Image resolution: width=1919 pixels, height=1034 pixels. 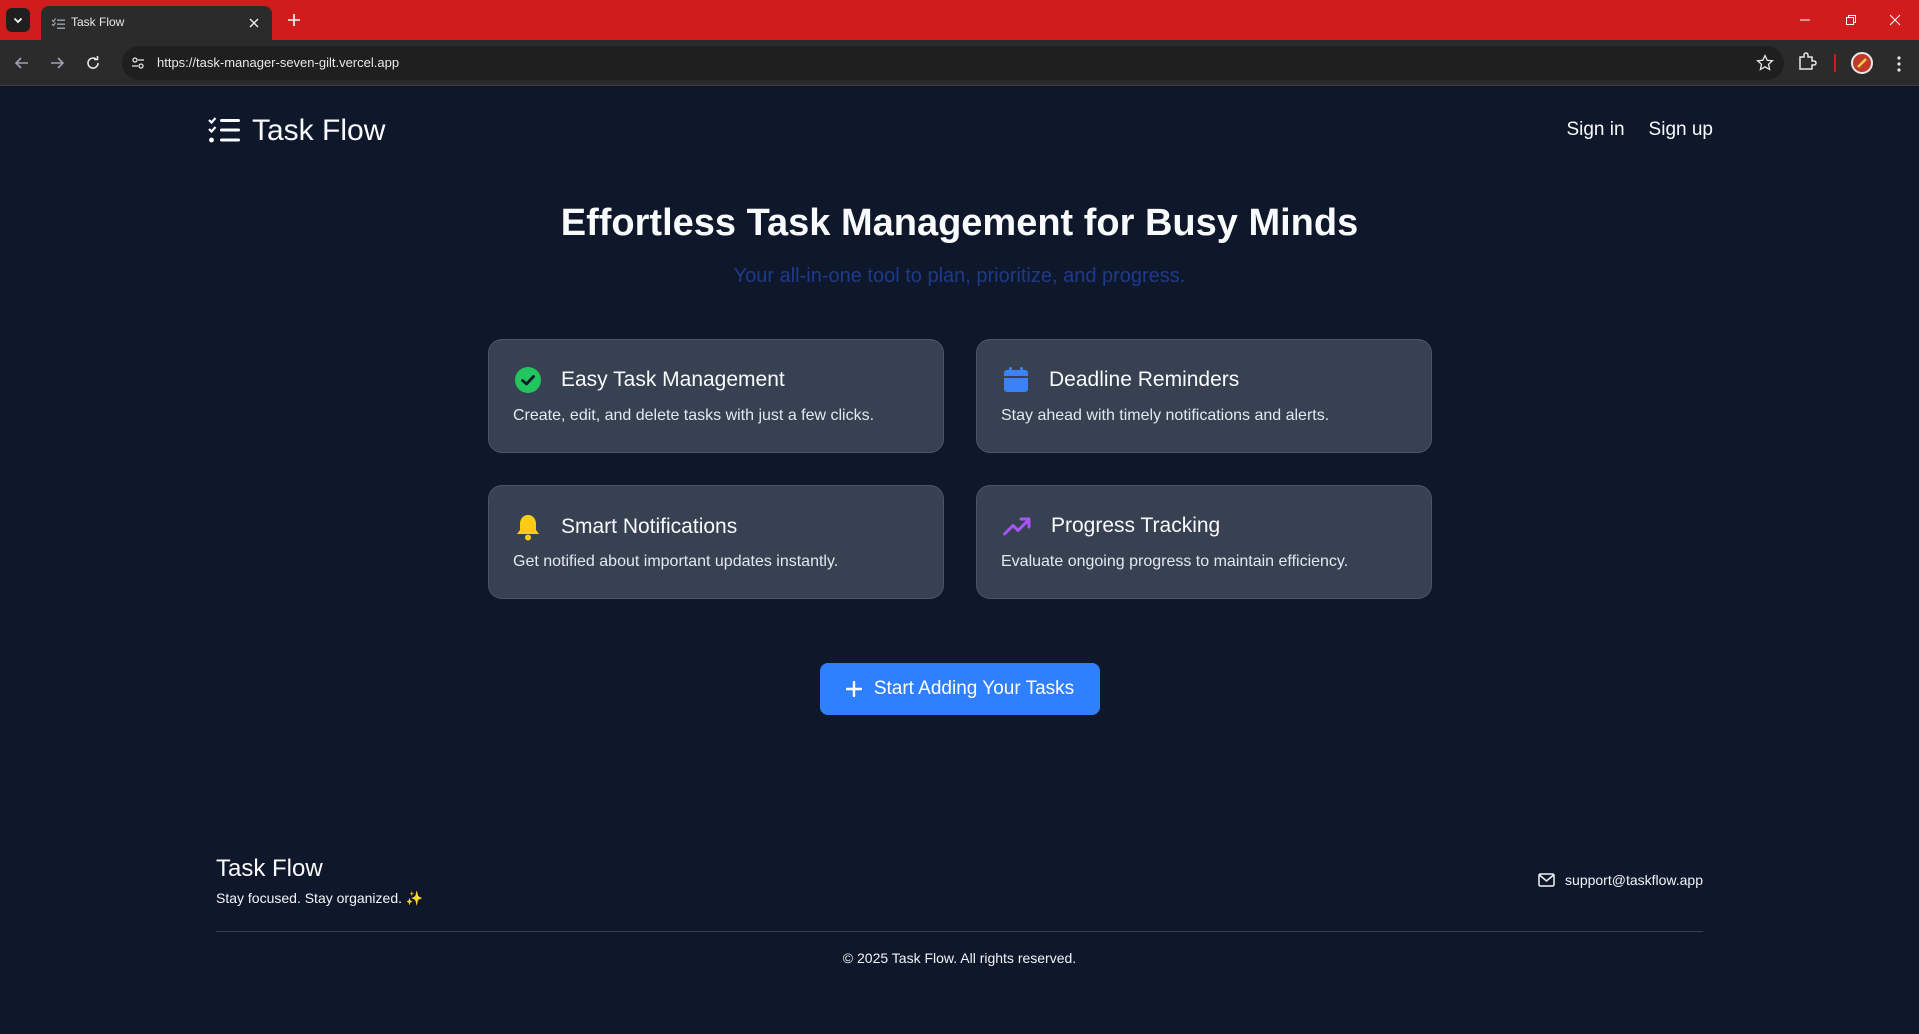 What do you see at coordinates (1017, 526) in the screenshot?
I see `trending-up-icon` at bounding box center [1017, 526].